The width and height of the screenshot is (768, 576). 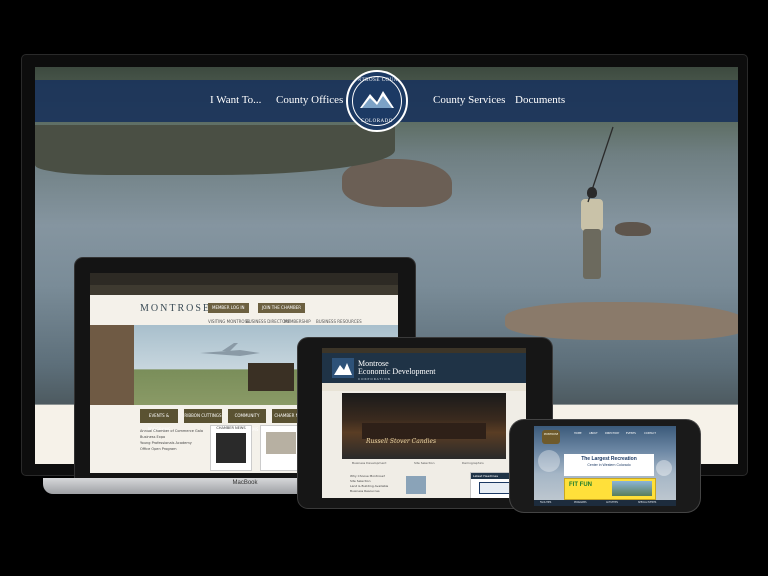 What do you see at coordinates (230, 349) in the screenshot?
I see `jet-plane-icon` at bounding box center [230, 349].